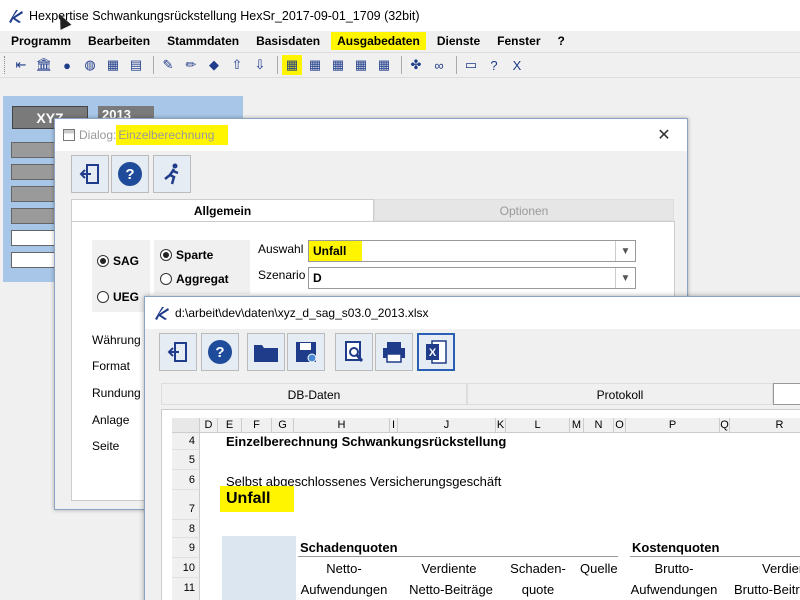 Image resolution: width=800 pixels, height=600 pixels. Describe the element at coordinates (378, 41) in the screenshot. I see `menu-ausgabedaten: Ausgabedaten` at that location.